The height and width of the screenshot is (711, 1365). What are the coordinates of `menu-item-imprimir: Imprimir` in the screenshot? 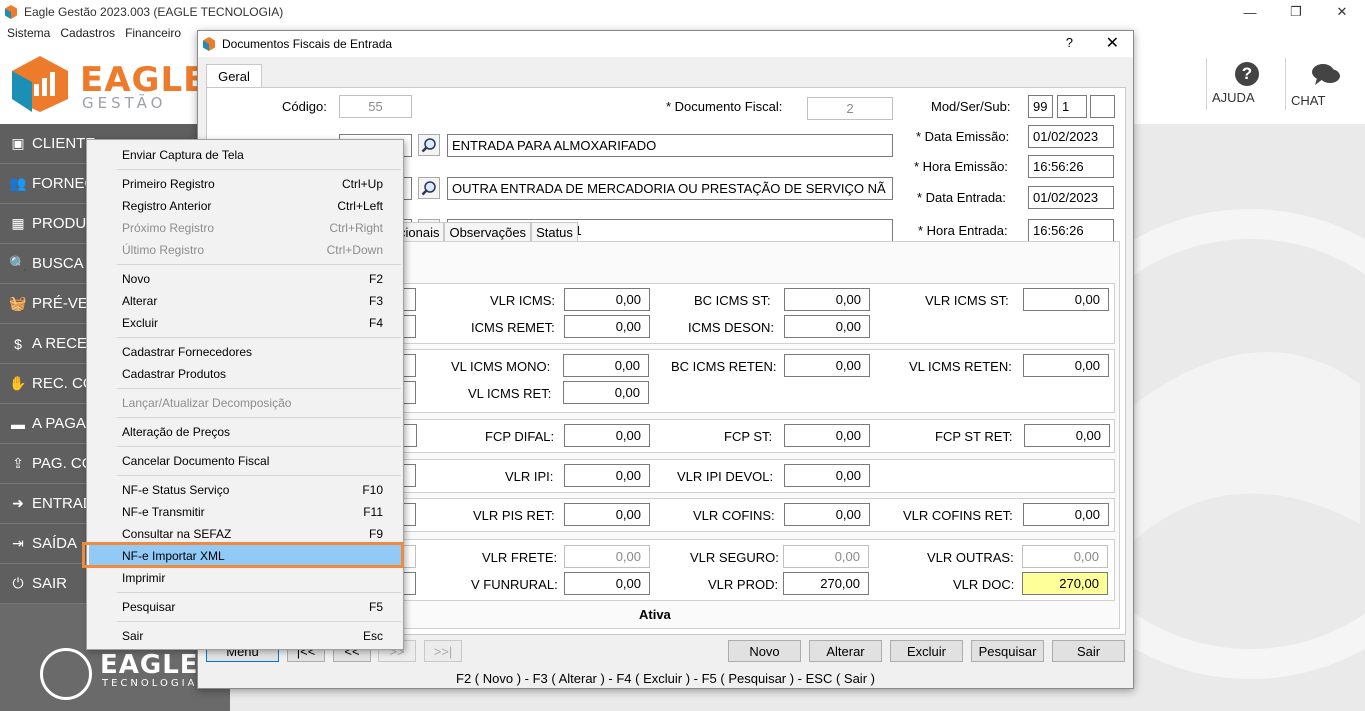 It's located at (245, 578).